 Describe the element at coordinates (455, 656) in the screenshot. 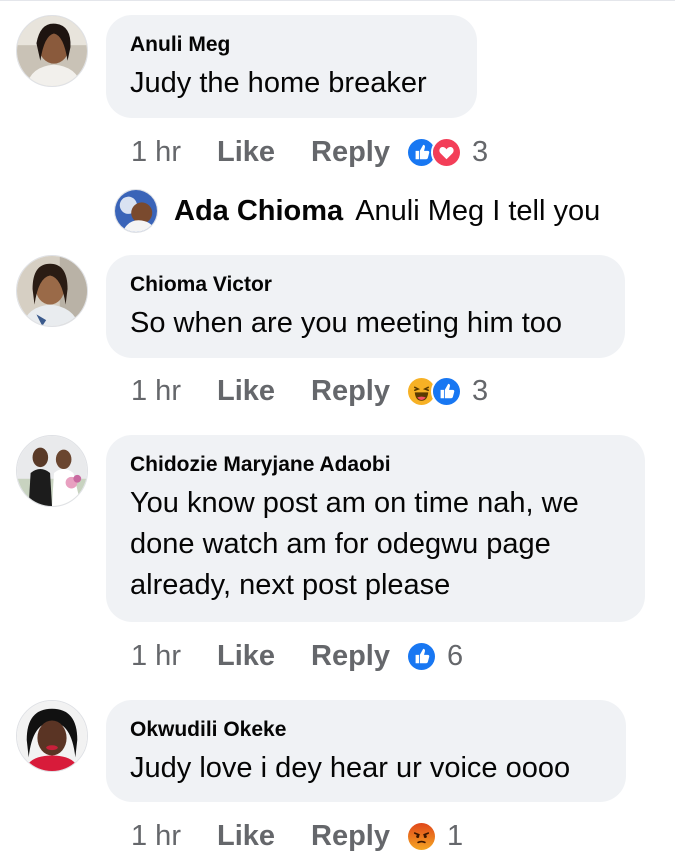

I see `reaction-count: 6` at that location.